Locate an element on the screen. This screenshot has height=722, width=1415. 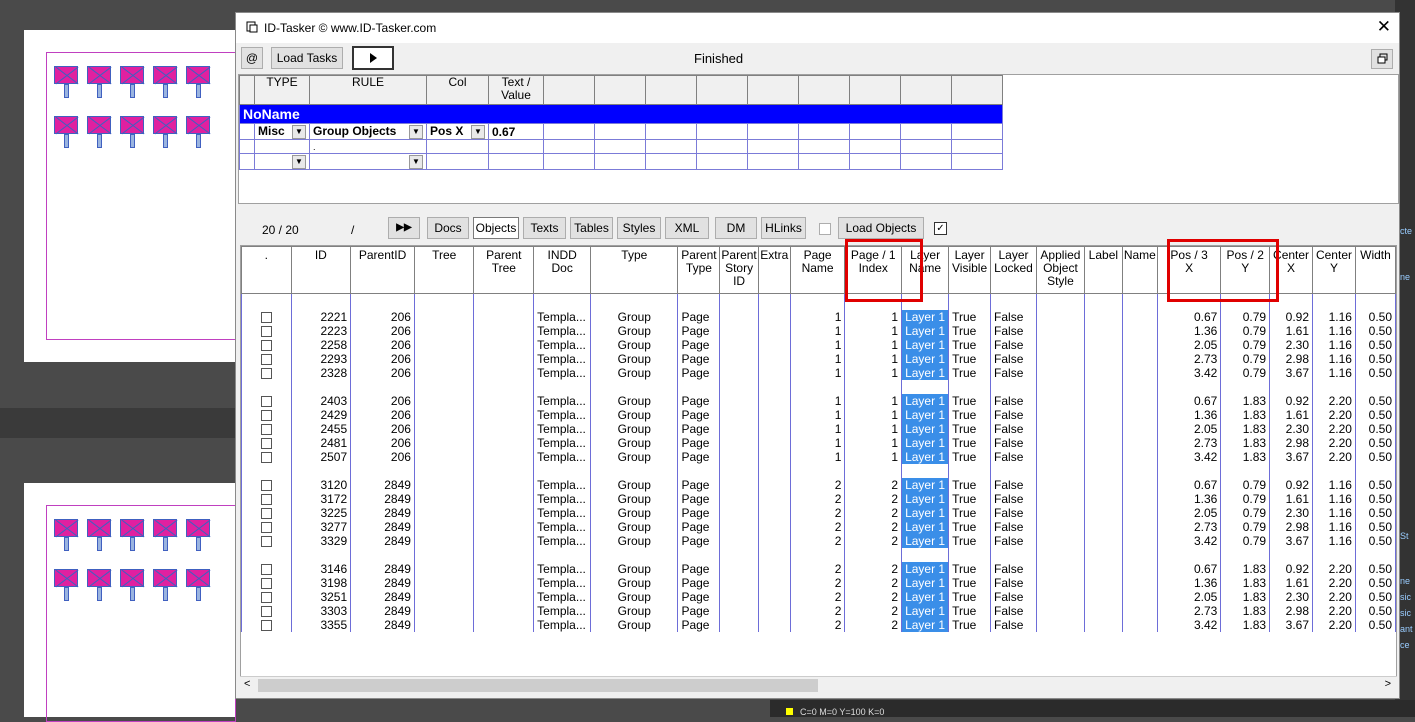
option-checkbox: ✓ is located at coordinates (940, 228).